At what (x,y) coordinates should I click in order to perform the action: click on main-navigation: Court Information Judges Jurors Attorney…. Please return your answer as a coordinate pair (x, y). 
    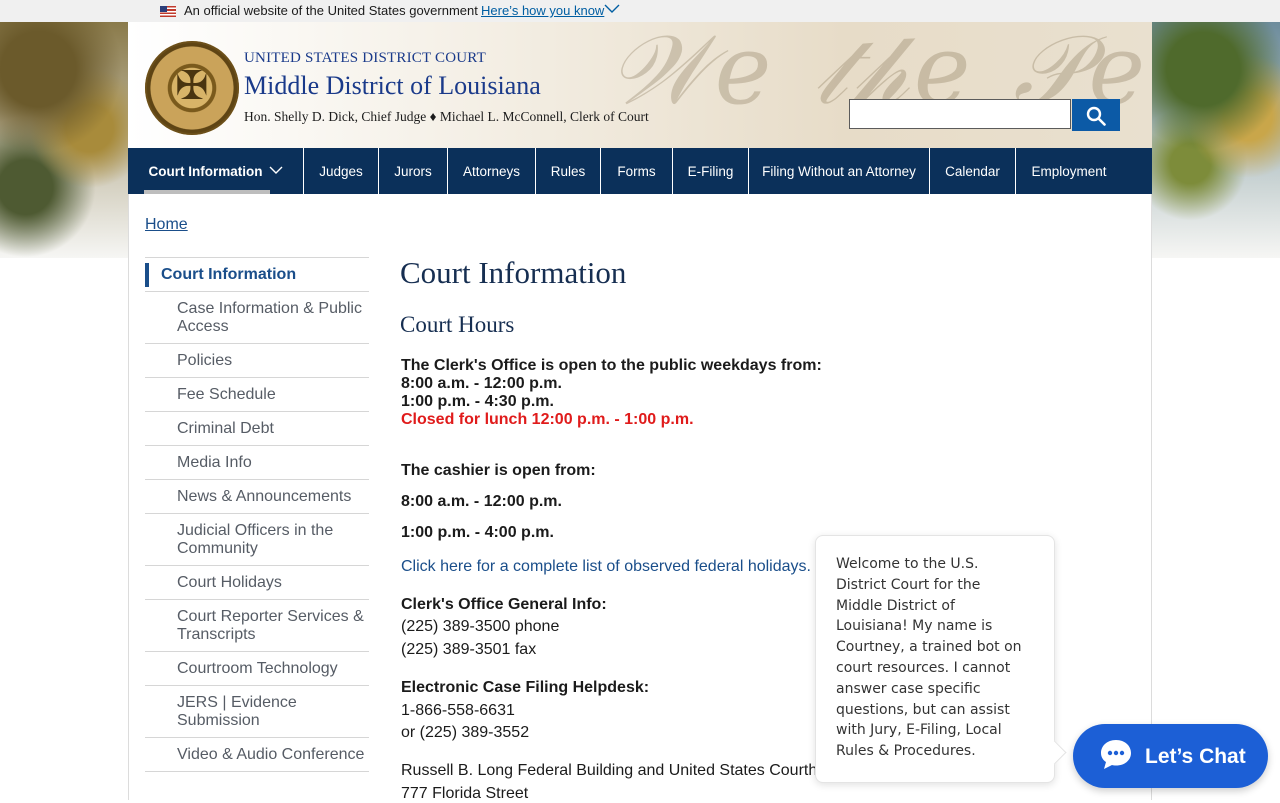
    Looking at the image, I should click on (640, 171).